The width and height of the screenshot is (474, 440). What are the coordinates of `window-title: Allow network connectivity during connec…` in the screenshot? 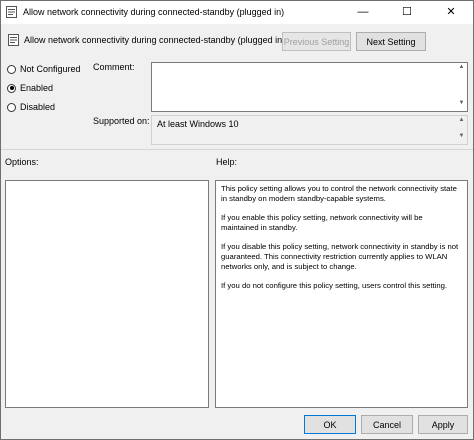 It's located at (154, 12).